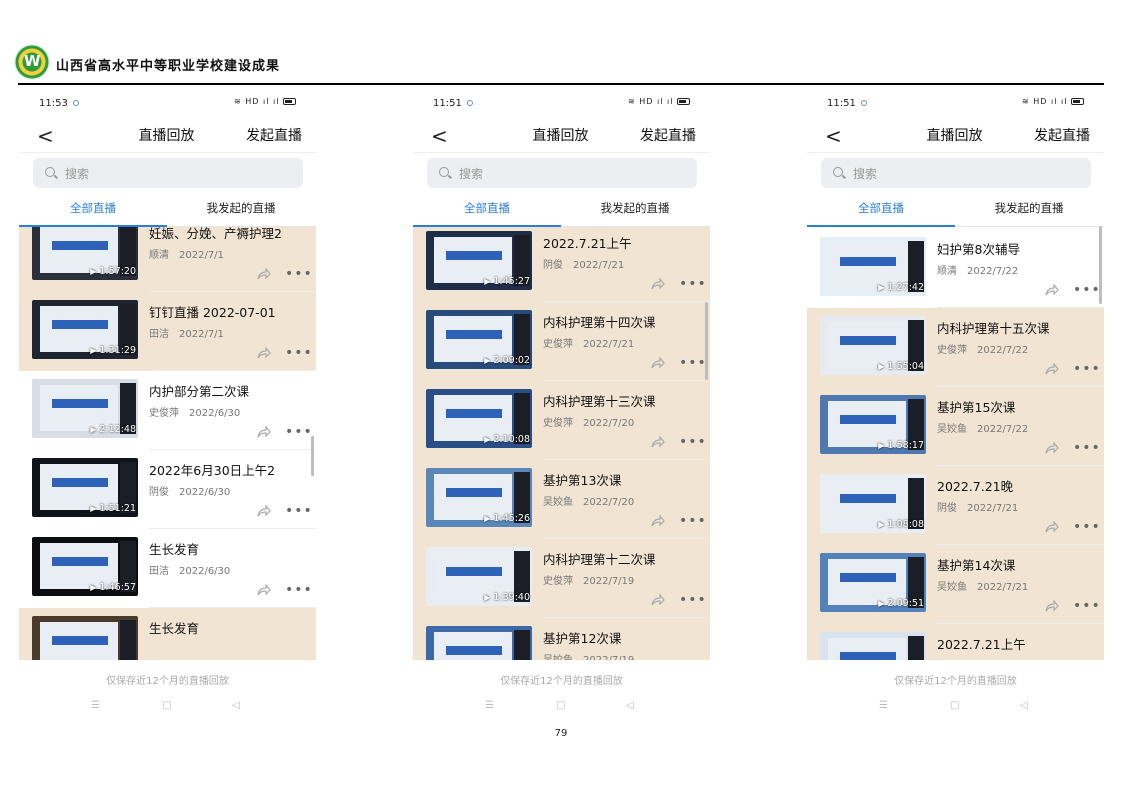 The image size is (1122, 793). Describe the element at coordinates (561, 499) in the screenshot. I see `list-item: 1:45:26 基护第13次课吴姣鱼 2022/7/20 •••` at that location.